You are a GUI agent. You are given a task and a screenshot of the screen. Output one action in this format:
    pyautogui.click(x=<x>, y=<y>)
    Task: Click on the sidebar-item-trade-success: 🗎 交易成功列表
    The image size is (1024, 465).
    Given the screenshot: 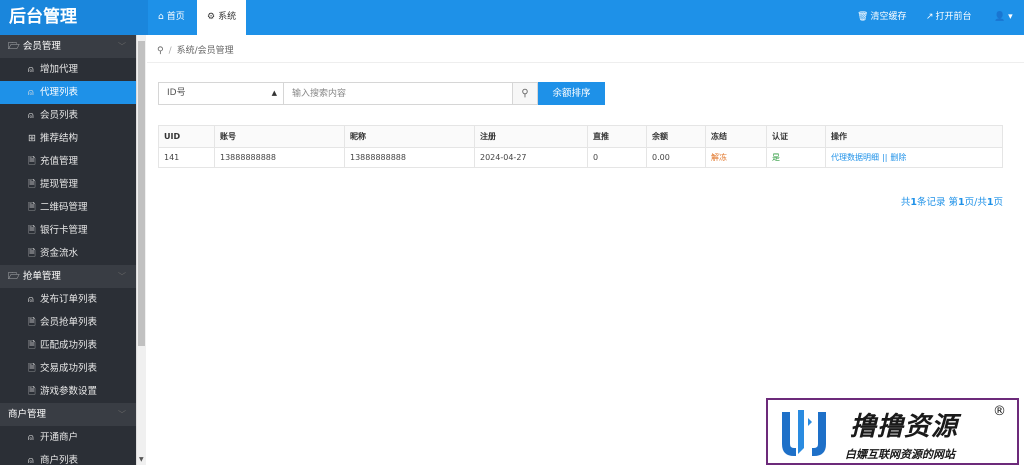 What is the action you would take?
    pyautogui.click(x=68, y=368)
    